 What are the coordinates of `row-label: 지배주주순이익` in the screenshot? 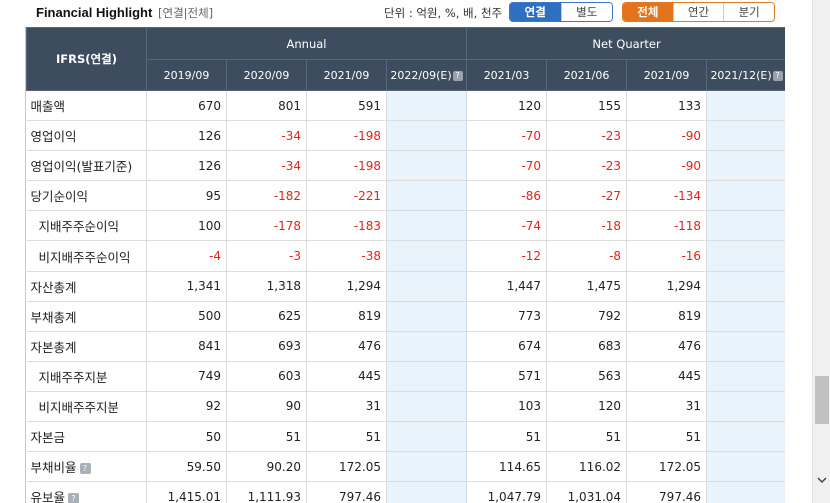 It's located at (86, 226).